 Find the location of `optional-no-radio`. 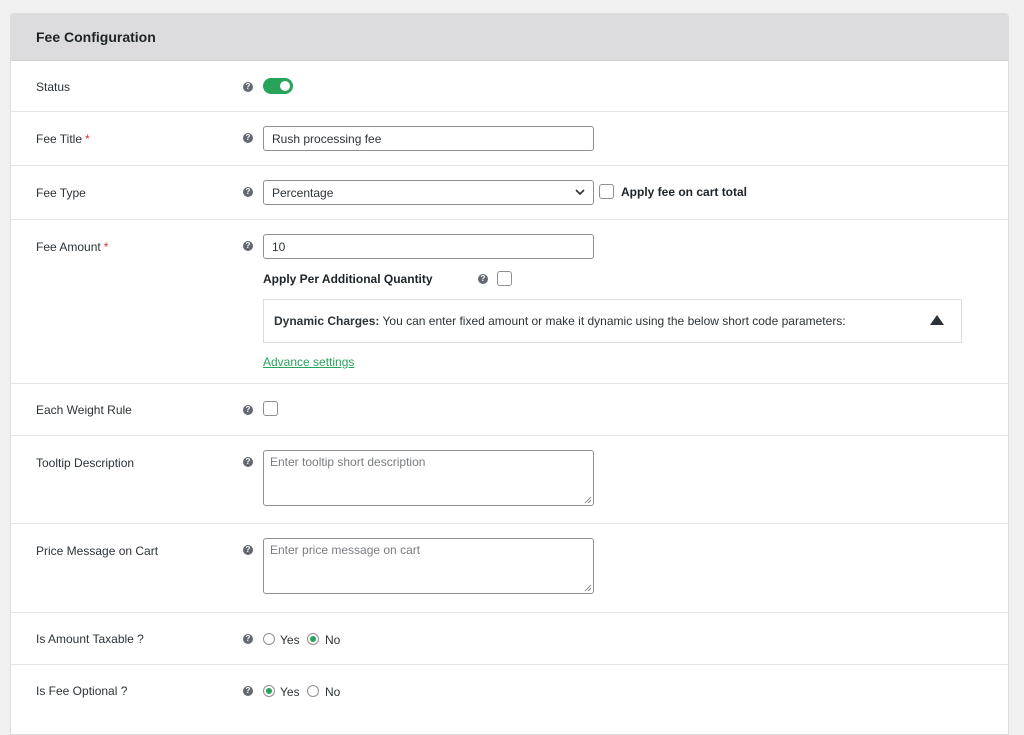

optional-no-radio is located at coordinates (313, 691).